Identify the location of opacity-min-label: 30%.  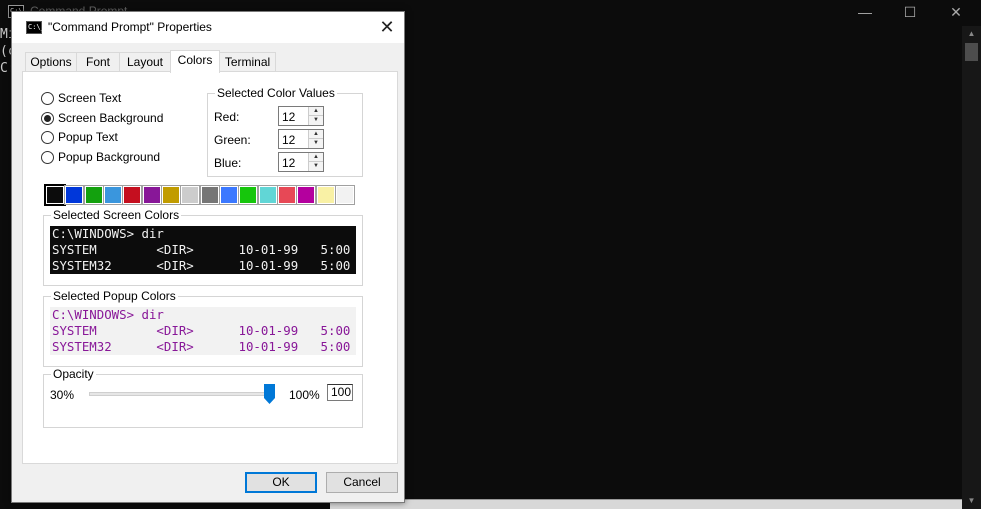
(62, 395).